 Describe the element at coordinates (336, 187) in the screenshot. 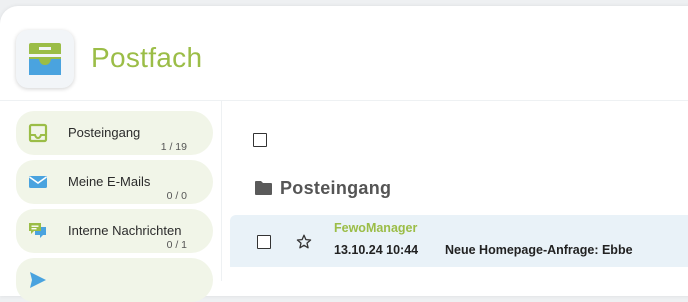

I see `folder-title: Posteingang` at that location.